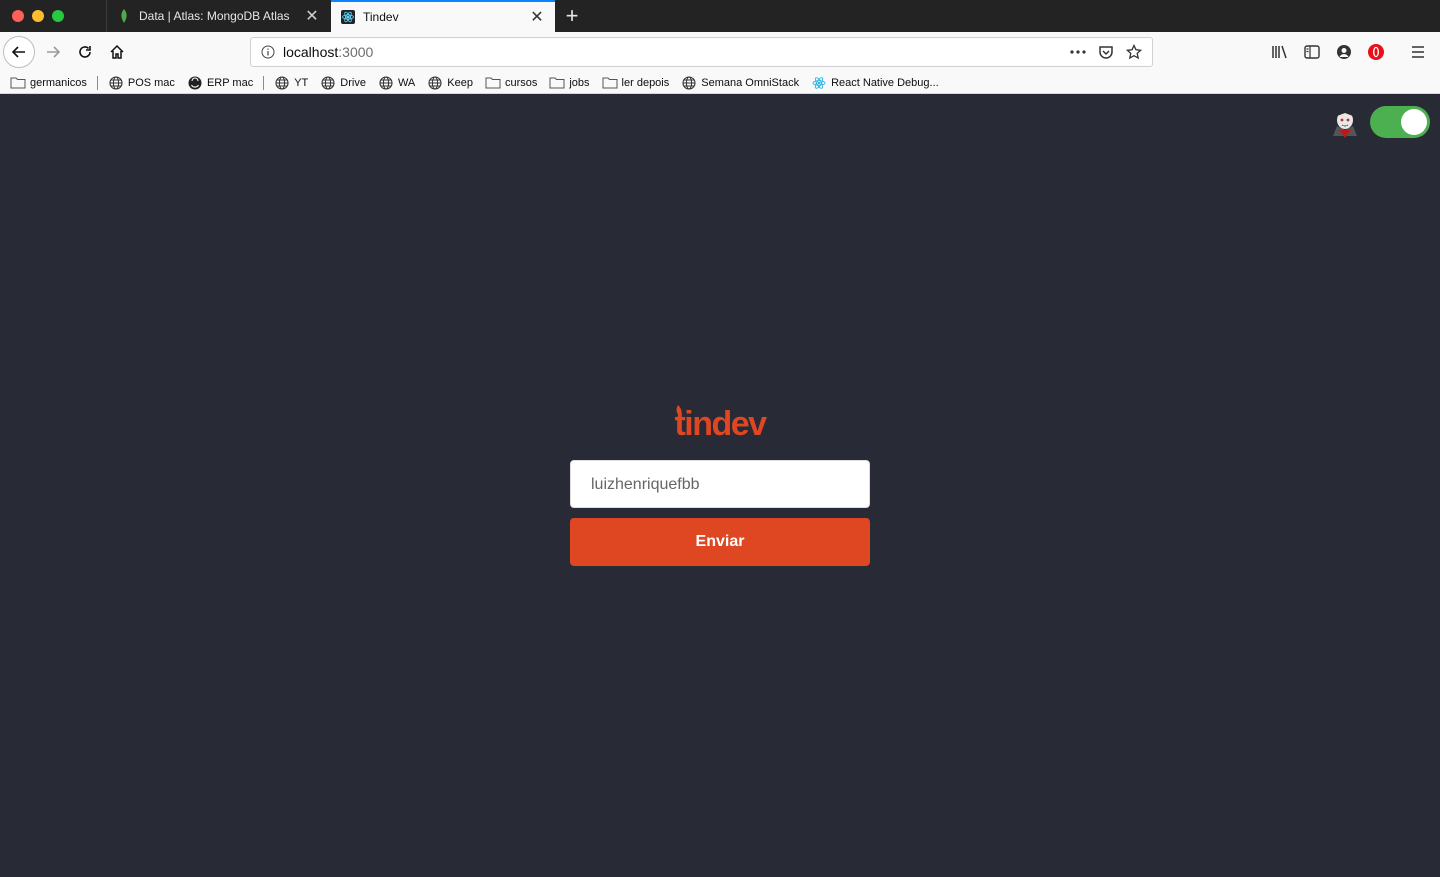  I want to click on bookmark-item: Drive, so click(343, 82).